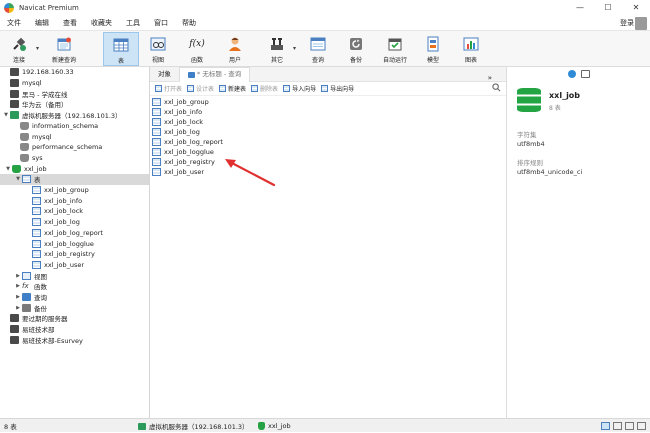 Image resolution: width=650 pixels, height=433 pixels. What do you see at coordinates (471, 49) in the screenshot?
I see `chart-button: 图表` at bounding box center [471, 49].